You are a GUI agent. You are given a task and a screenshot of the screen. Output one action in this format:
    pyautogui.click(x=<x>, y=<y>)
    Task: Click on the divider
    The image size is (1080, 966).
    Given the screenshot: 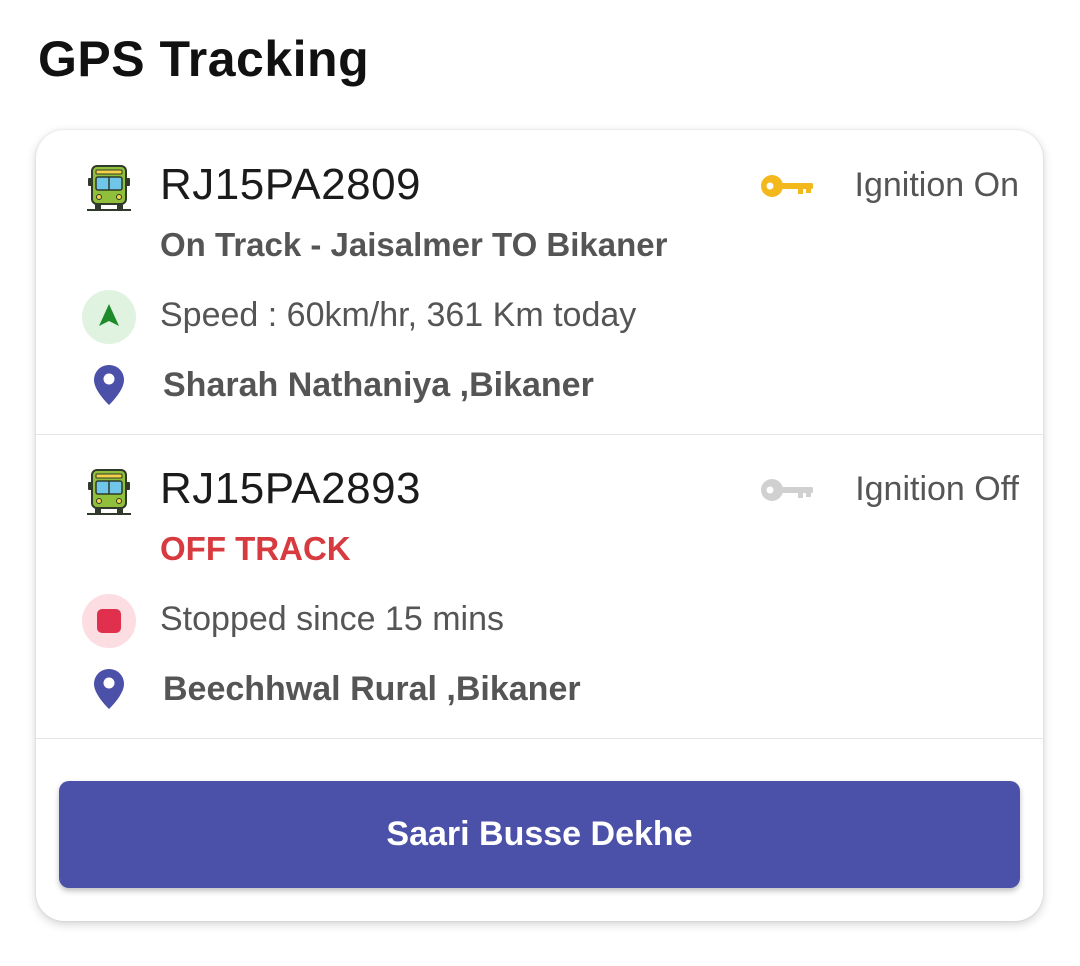 What is the action you would take?
    pyautogui.click(x=539, y=738)
    